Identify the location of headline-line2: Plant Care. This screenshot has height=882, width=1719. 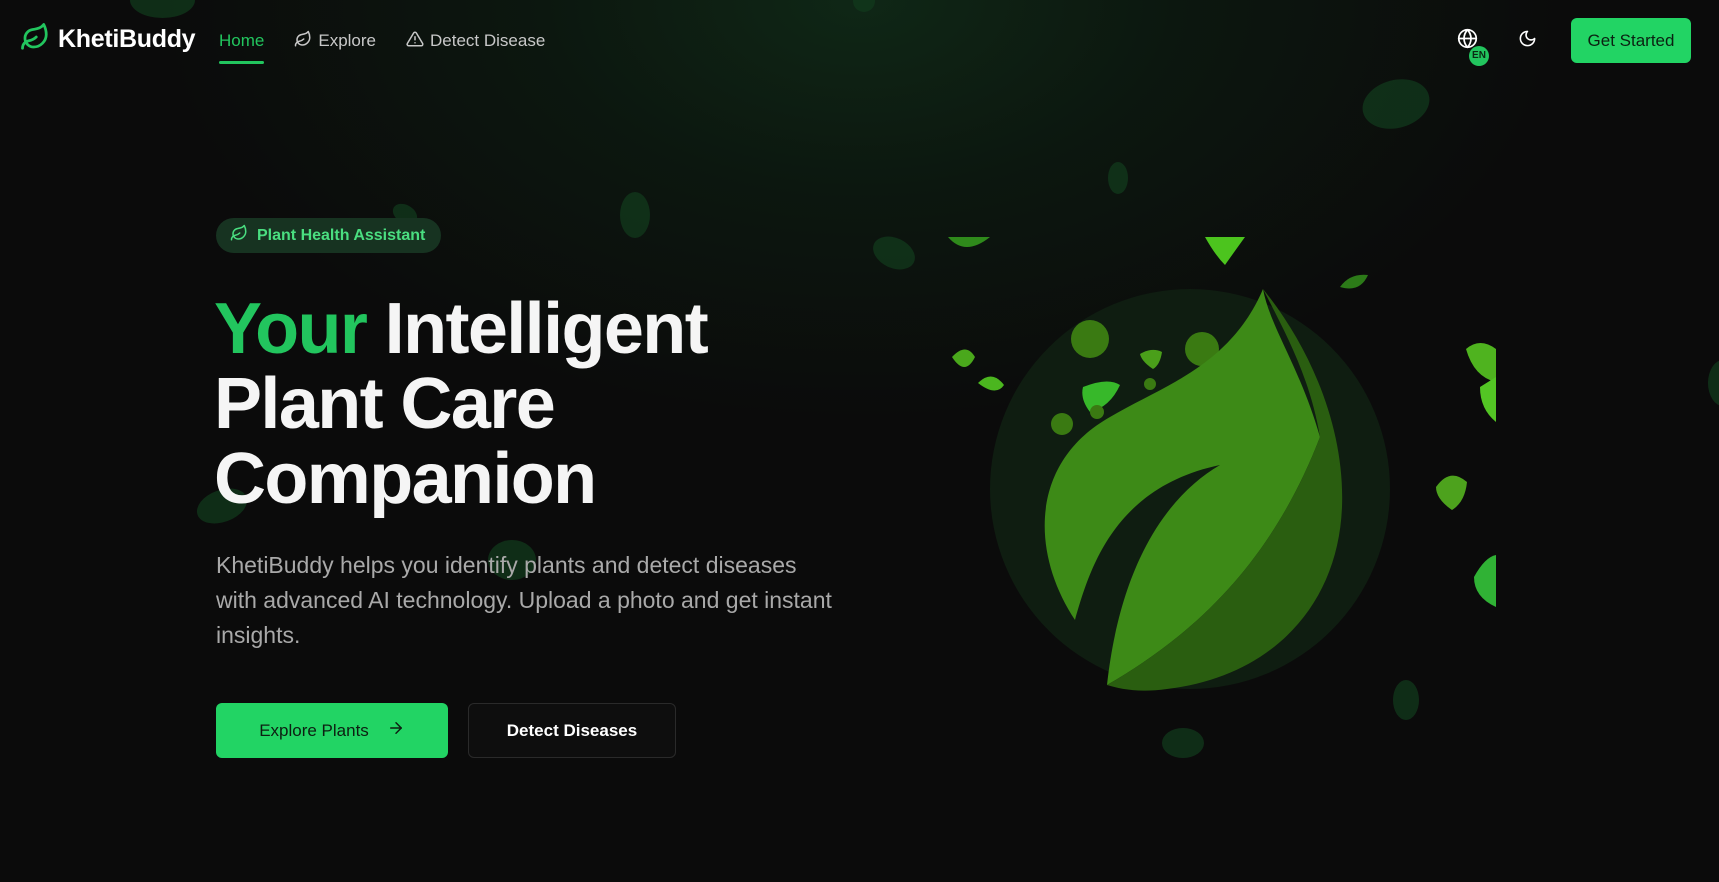
(385, 404).